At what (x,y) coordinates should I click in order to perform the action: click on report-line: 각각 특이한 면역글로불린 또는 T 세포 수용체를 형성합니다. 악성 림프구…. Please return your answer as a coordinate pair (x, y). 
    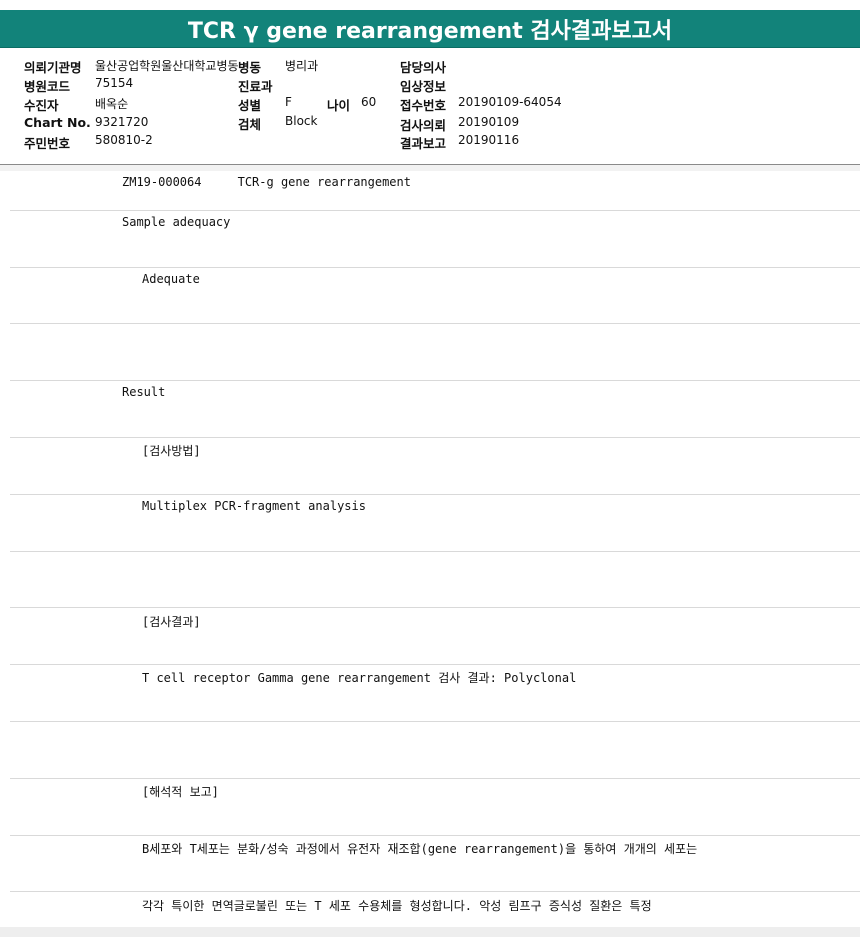
    Looking at the image, I should click on (435, 910).